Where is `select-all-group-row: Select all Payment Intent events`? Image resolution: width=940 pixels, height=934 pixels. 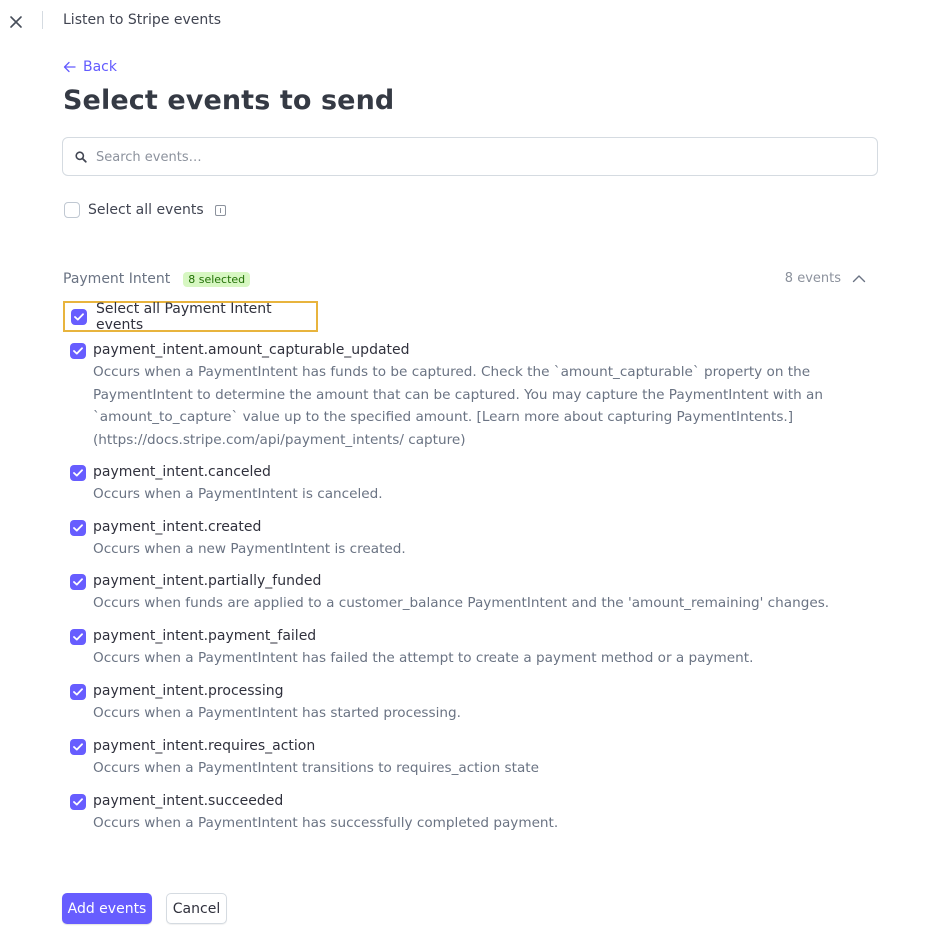 select-all-group-row: Select all Payment Intent events is located at coordinates (190, 316).